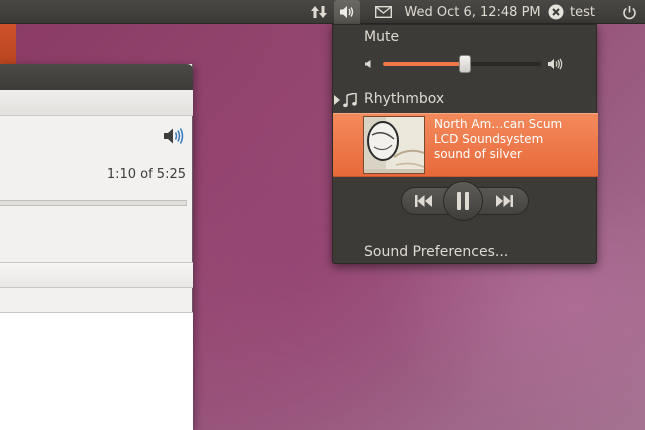 The image size is (645, 430). I want to click on power-icon, so click(629, 12).